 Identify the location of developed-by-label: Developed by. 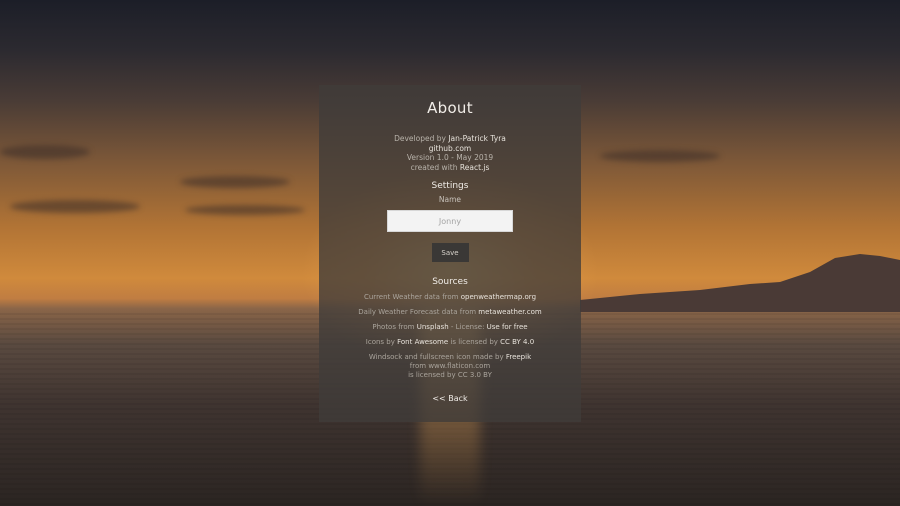
(421, 138).